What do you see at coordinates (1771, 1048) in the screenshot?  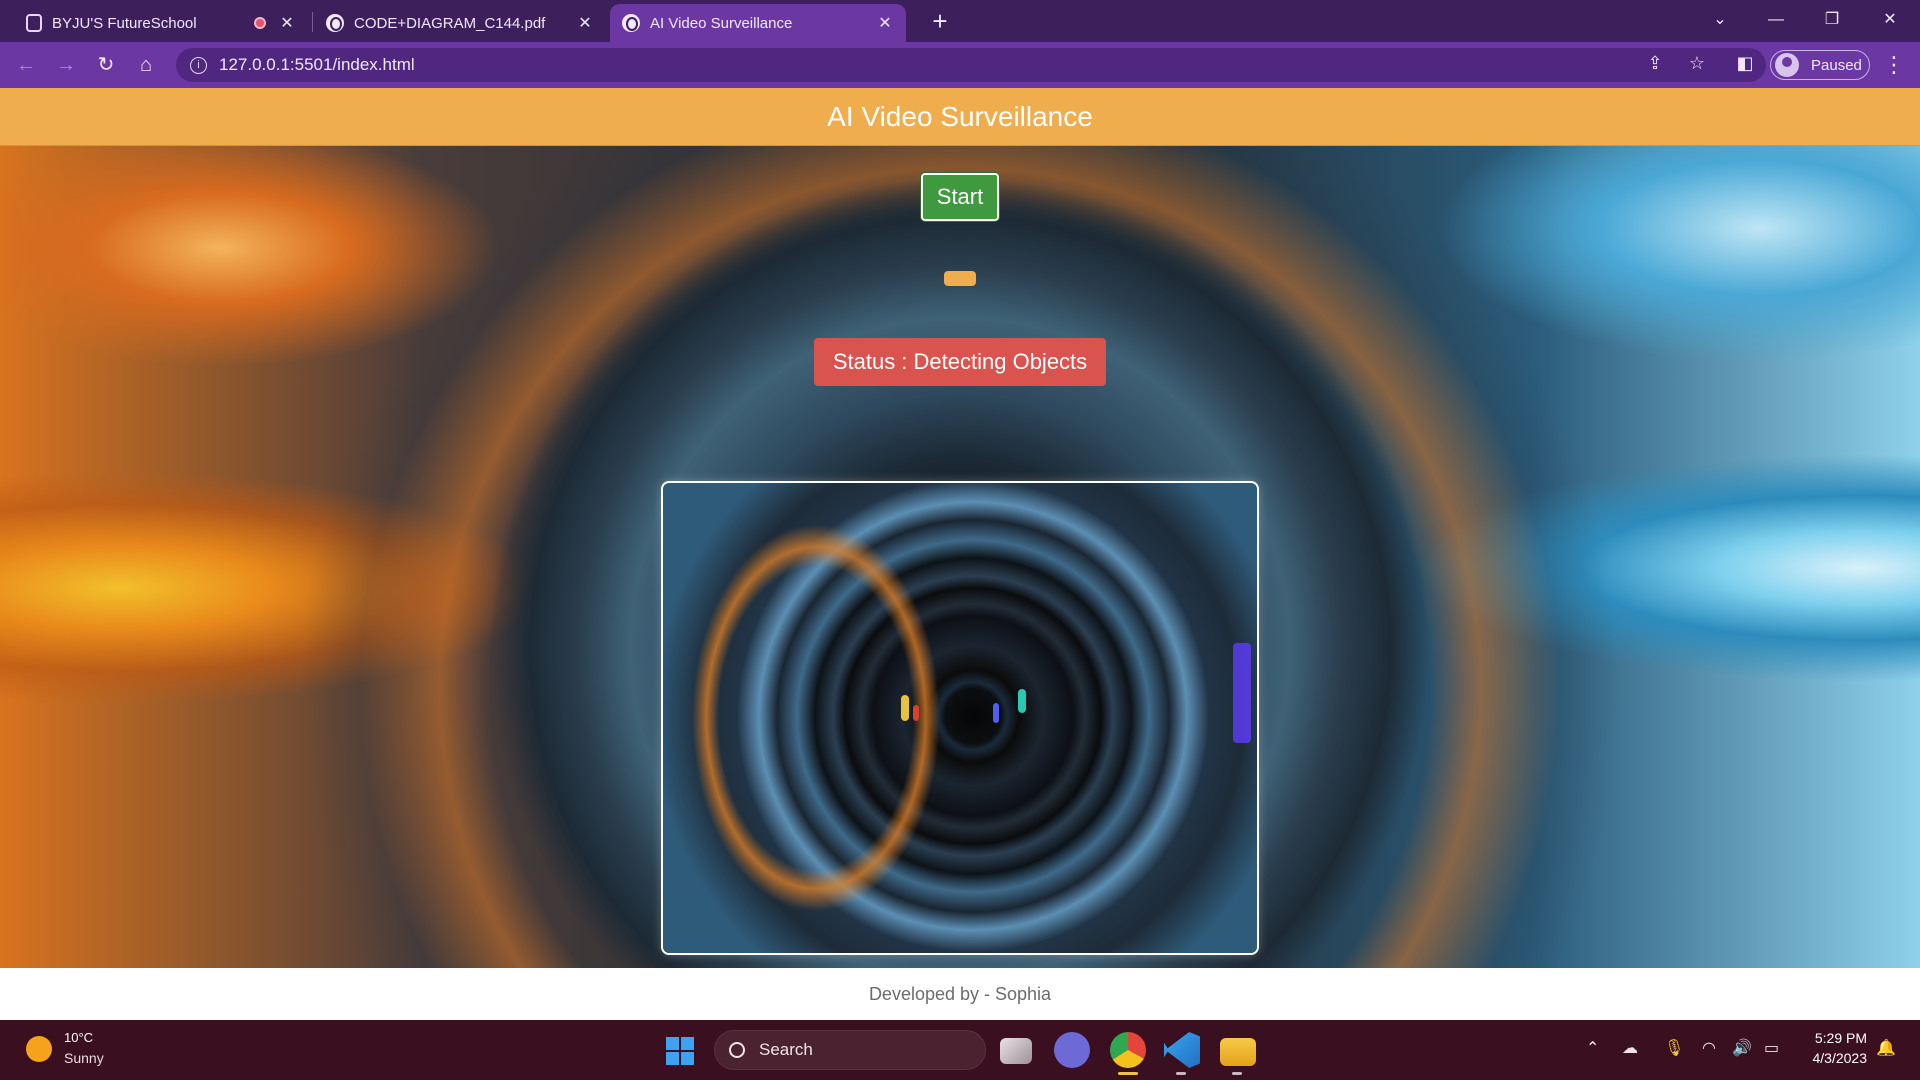 I see `battery-icon: ▭` at bounding box center [1771, 1048].